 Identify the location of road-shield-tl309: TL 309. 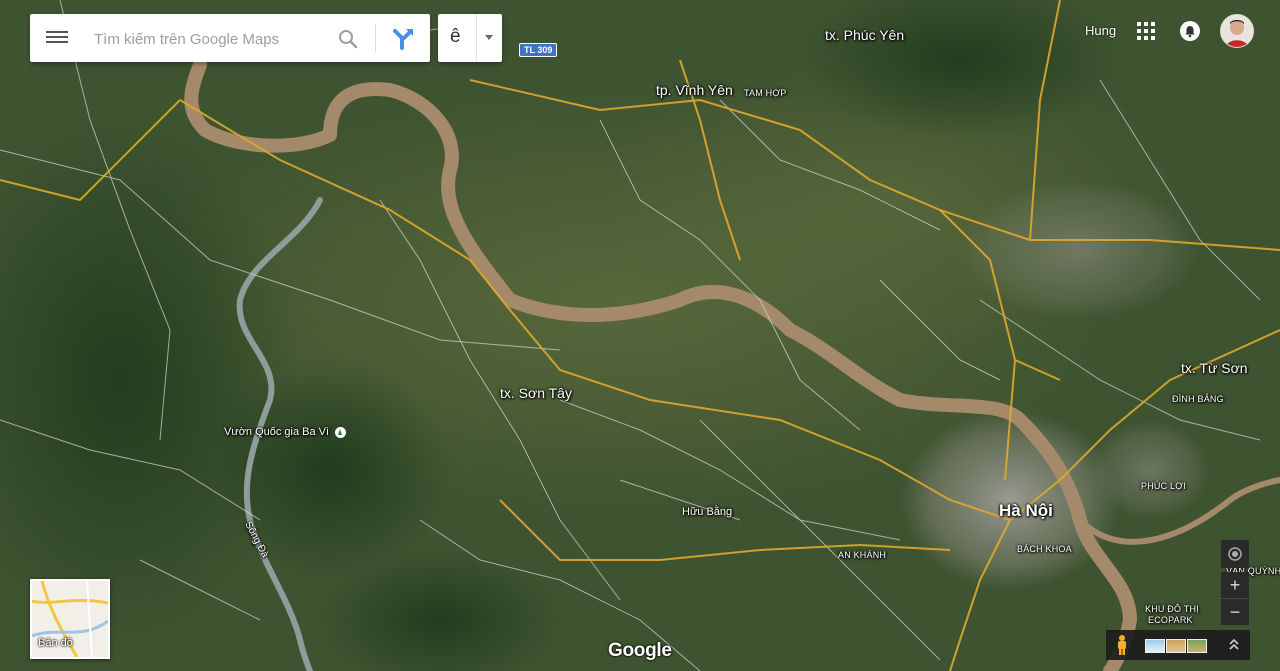
(538, 50).